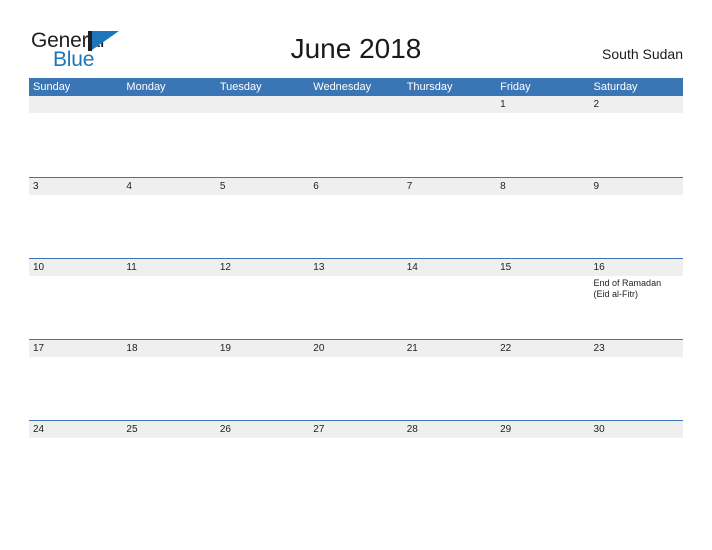  Describe the element at coordinates (168, 267) in the screenshot. I see `day-cell-11: 11` at that location.